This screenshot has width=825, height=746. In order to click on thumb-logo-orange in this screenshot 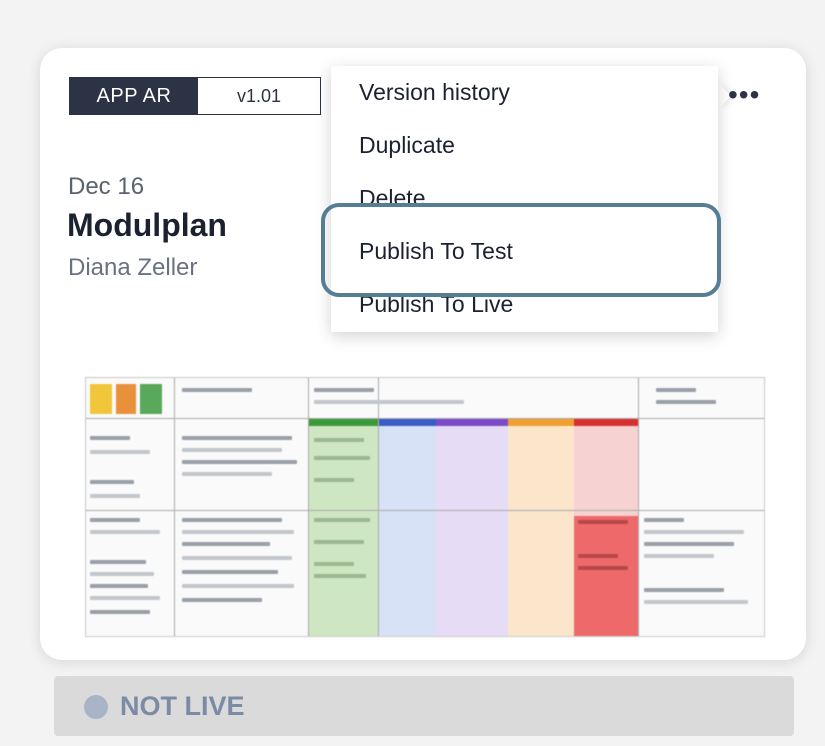, I will do `click(126, 399)`.